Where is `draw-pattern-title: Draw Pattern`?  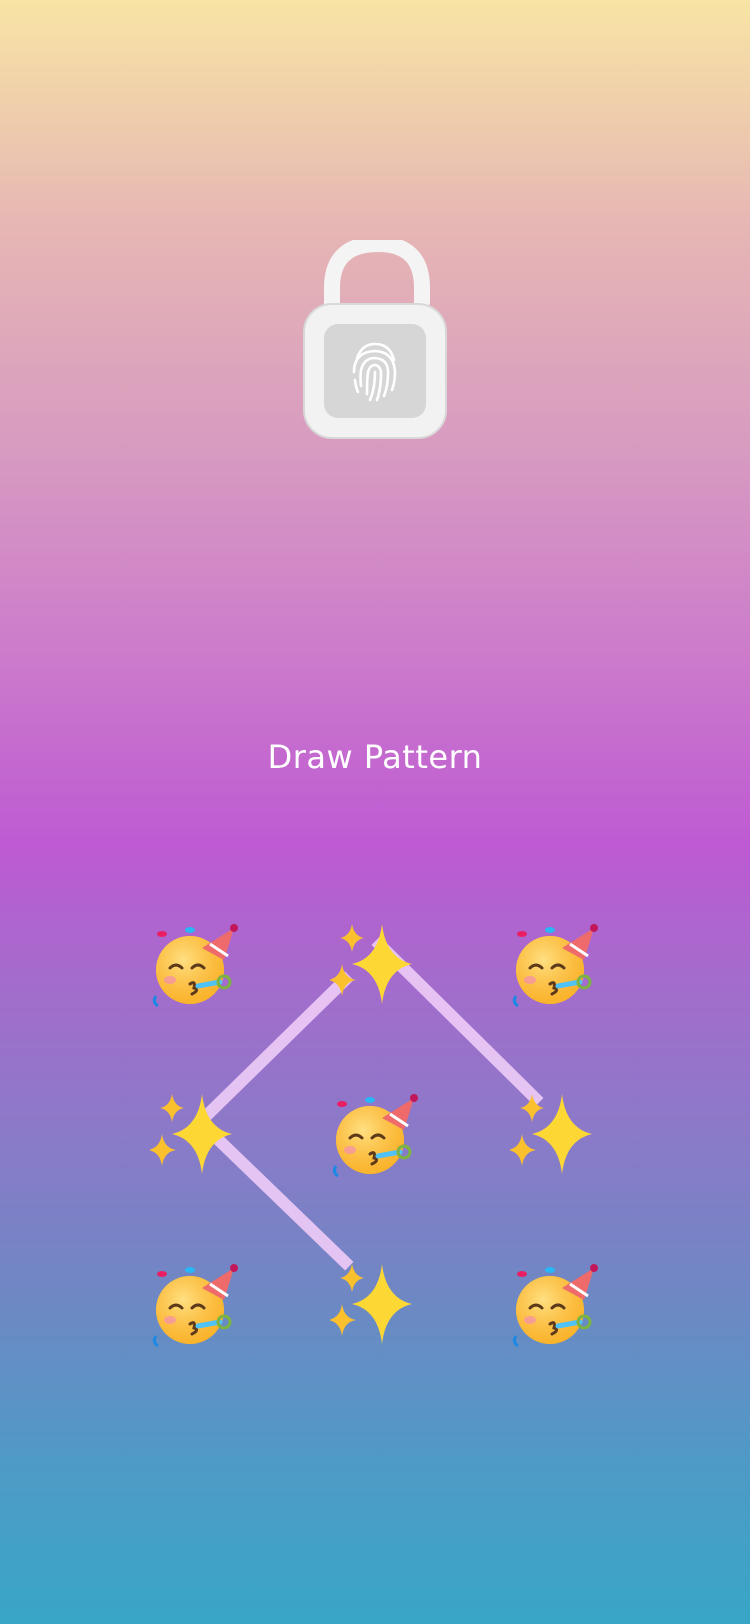 draw-pattern-title: Draw Pattern is located at coordinates (375, 757).